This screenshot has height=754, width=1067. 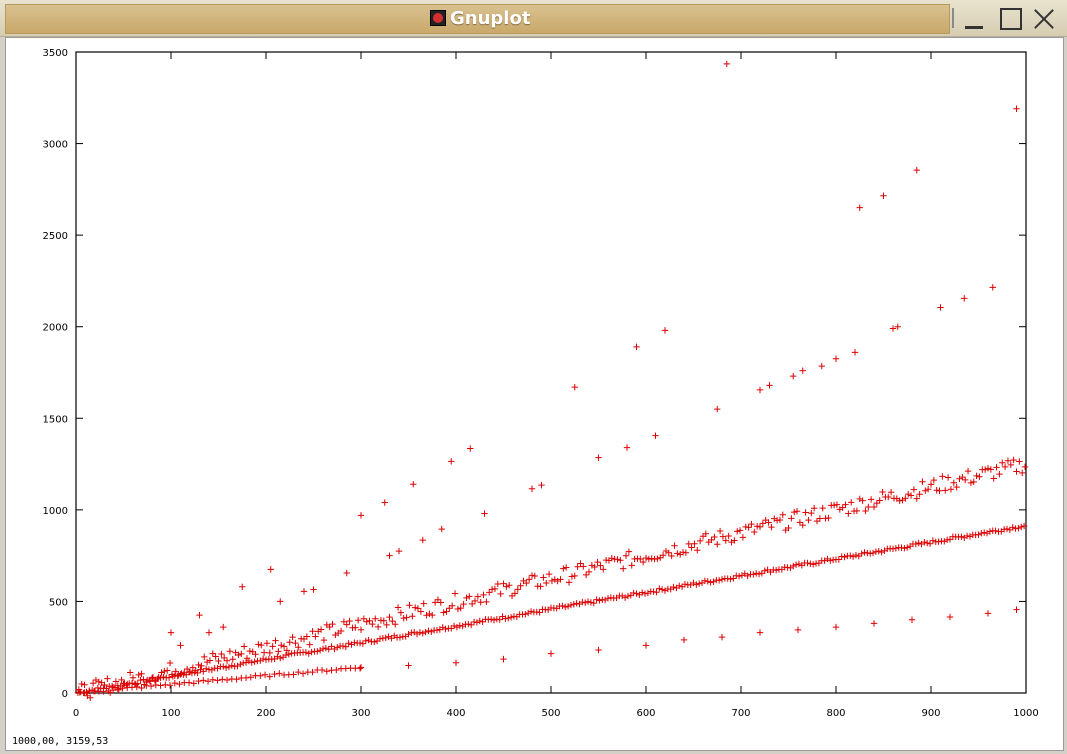 I want to click on title-bar: Gnuplot, so click(x=533, y=18).